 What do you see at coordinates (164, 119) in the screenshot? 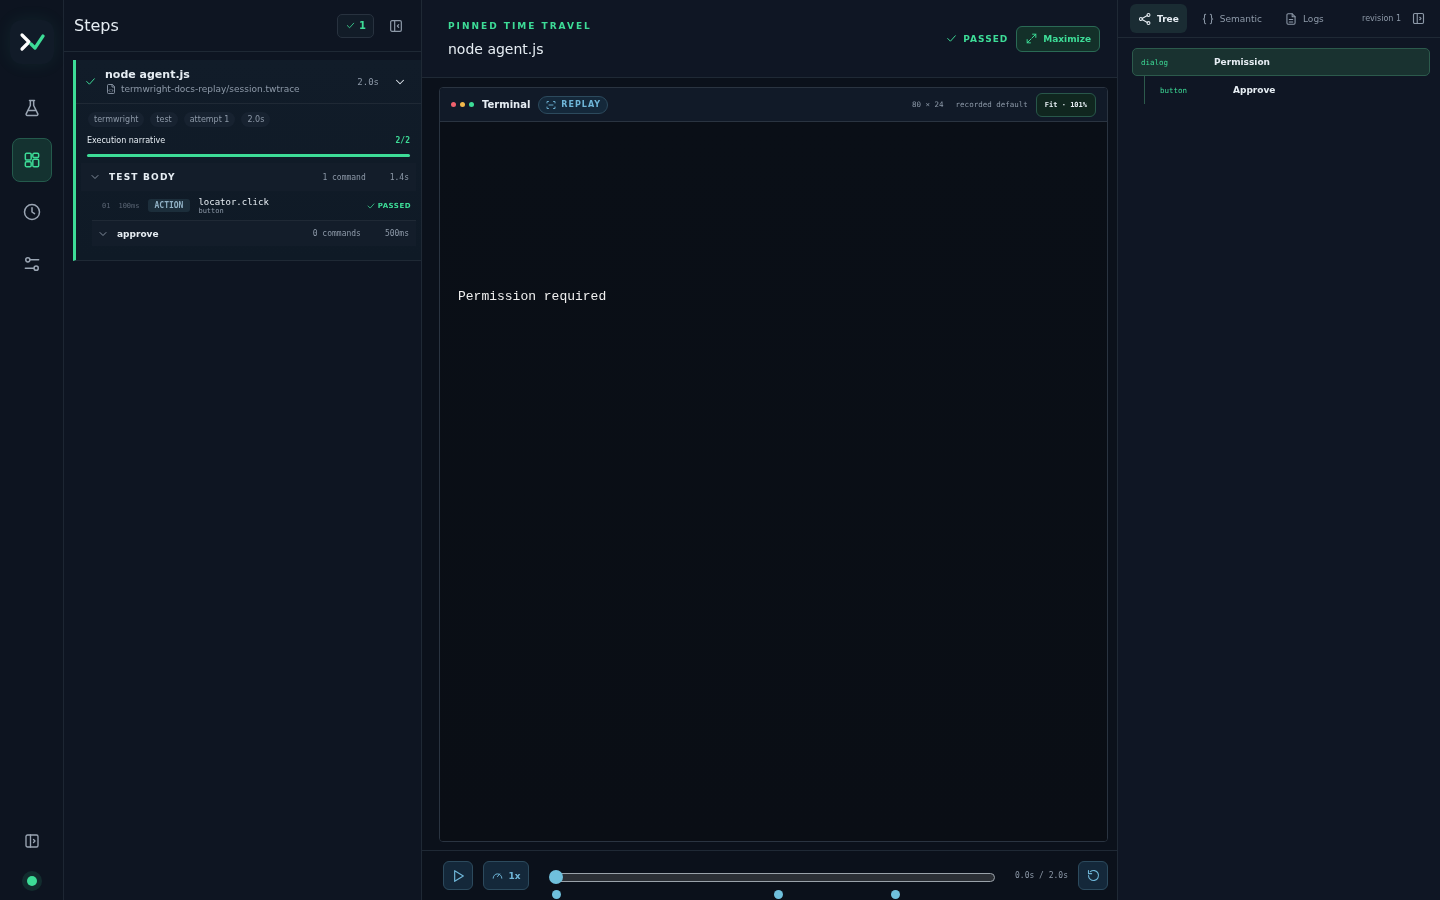
I see `tag: test` at bounding box center [164, 119].